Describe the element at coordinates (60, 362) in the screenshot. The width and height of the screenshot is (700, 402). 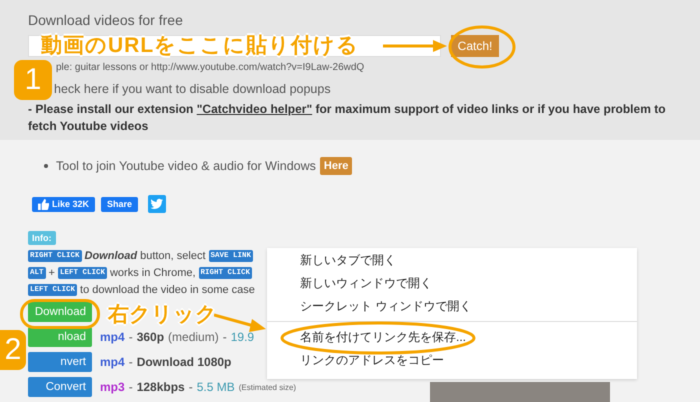
I see `convert-button: nvert` at that location.